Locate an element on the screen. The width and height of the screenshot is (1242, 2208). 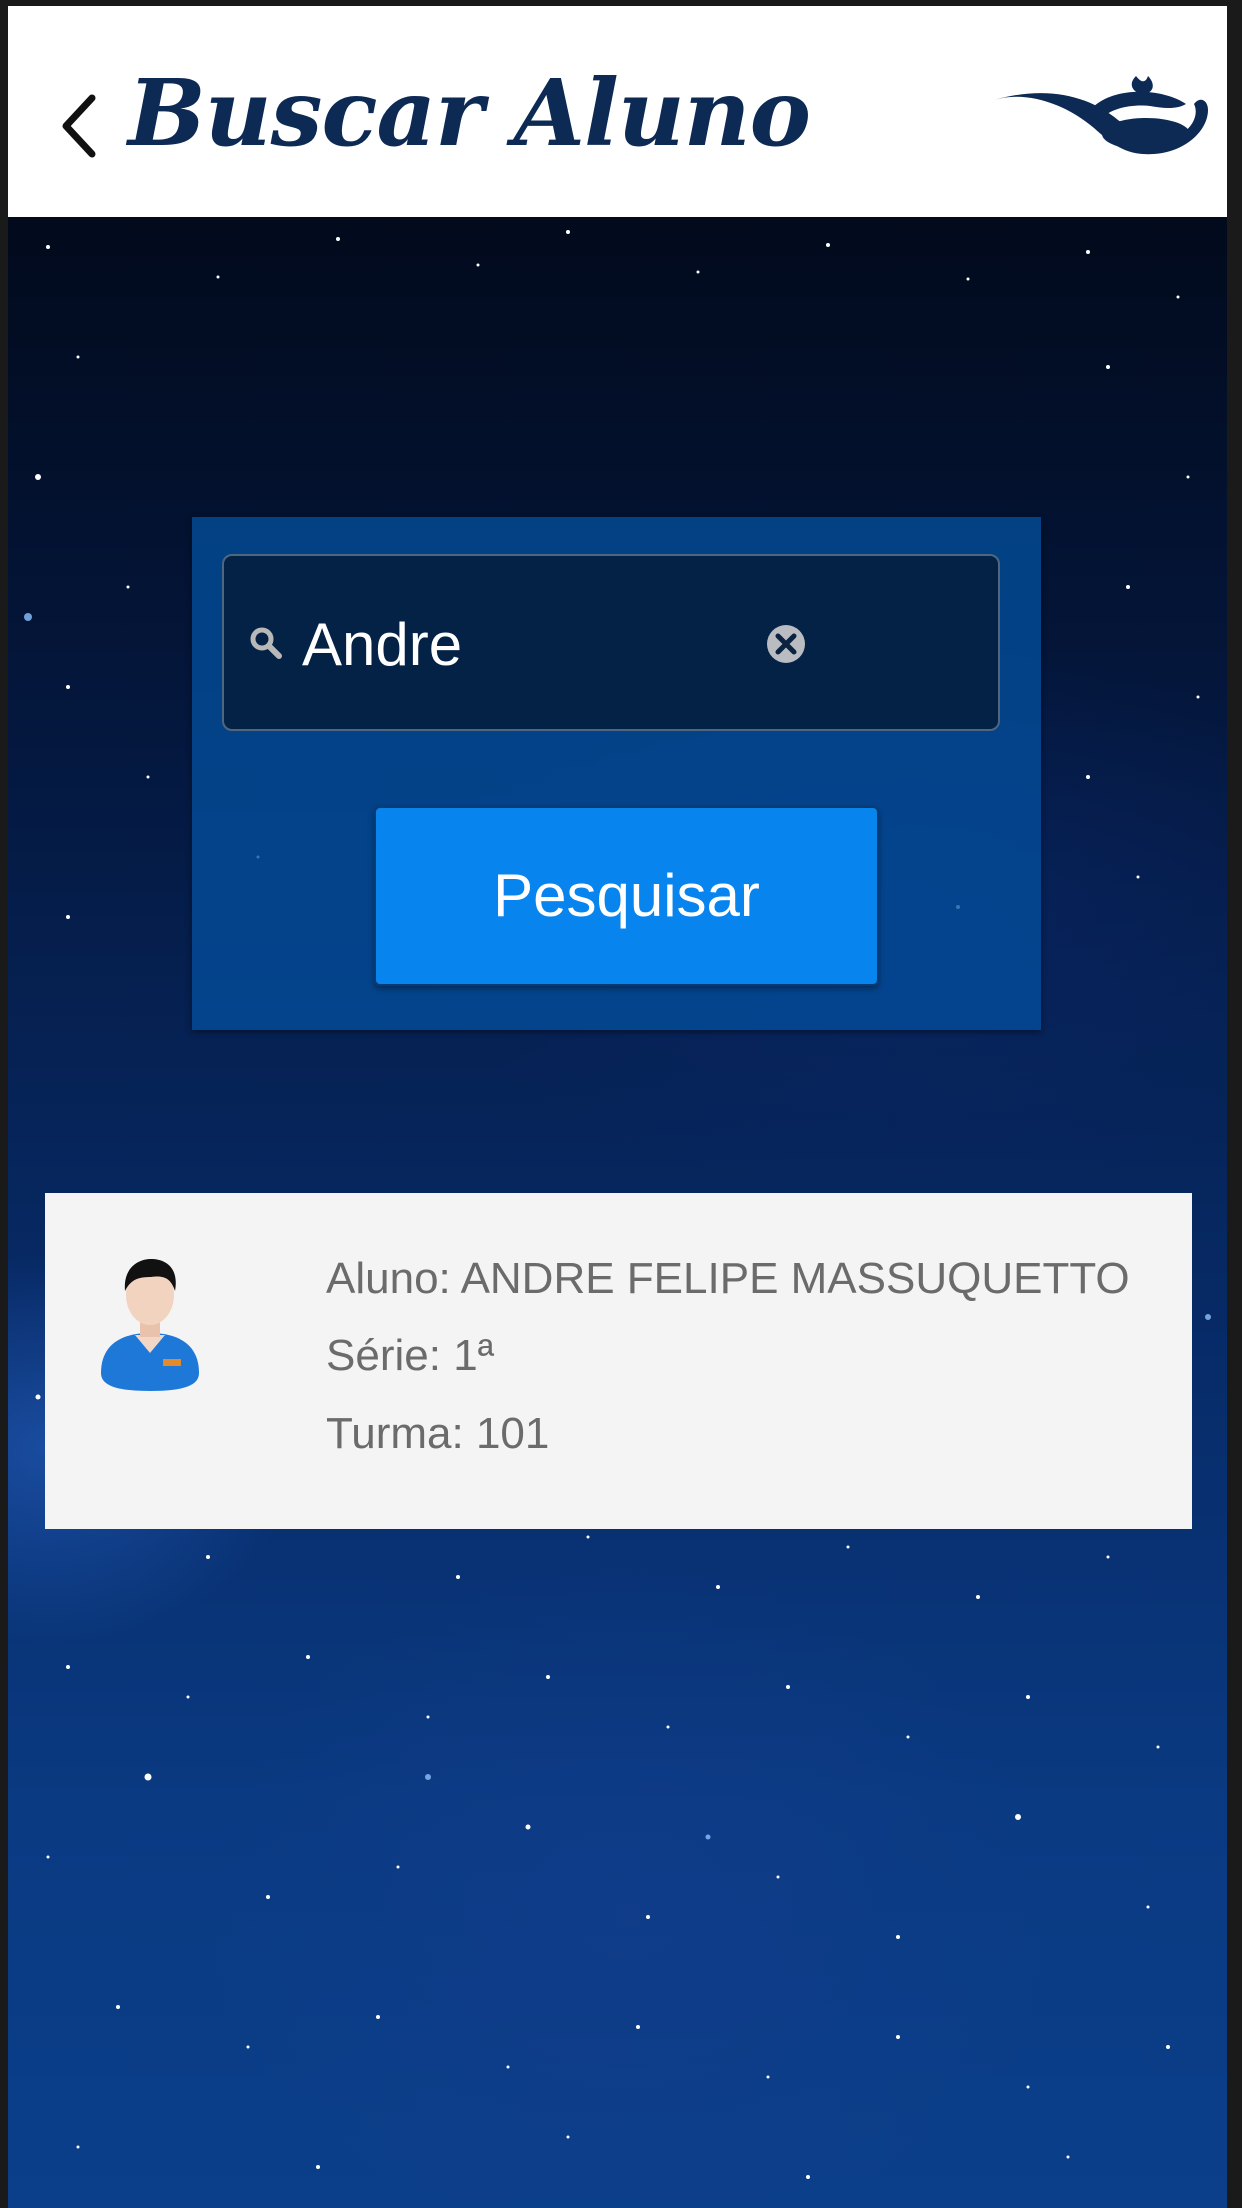
aluno-value: ANDRE FELIPE MASSUQUETTO is located at coordinates (795, 1278).